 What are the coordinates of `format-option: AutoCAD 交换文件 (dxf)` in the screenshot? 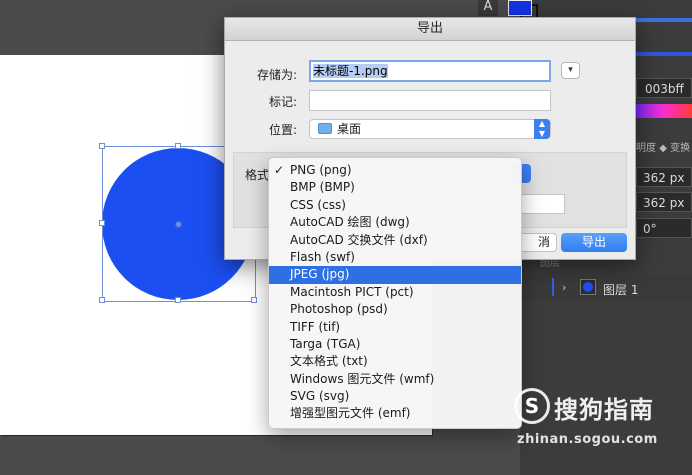 It's located at (395, 240).